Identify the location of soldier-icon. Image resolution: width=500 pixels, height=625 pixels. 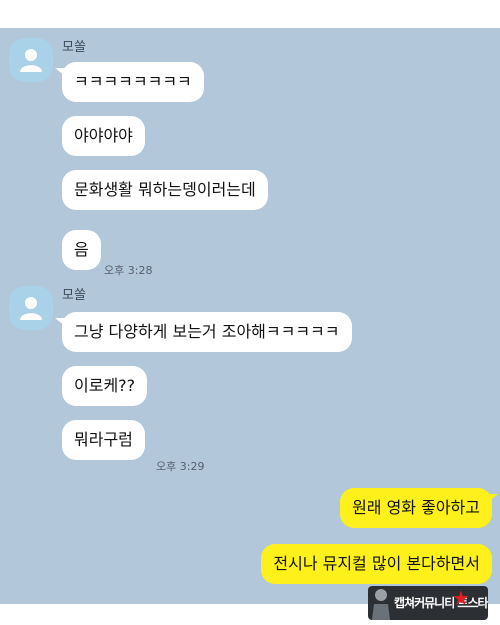
(381, 604).